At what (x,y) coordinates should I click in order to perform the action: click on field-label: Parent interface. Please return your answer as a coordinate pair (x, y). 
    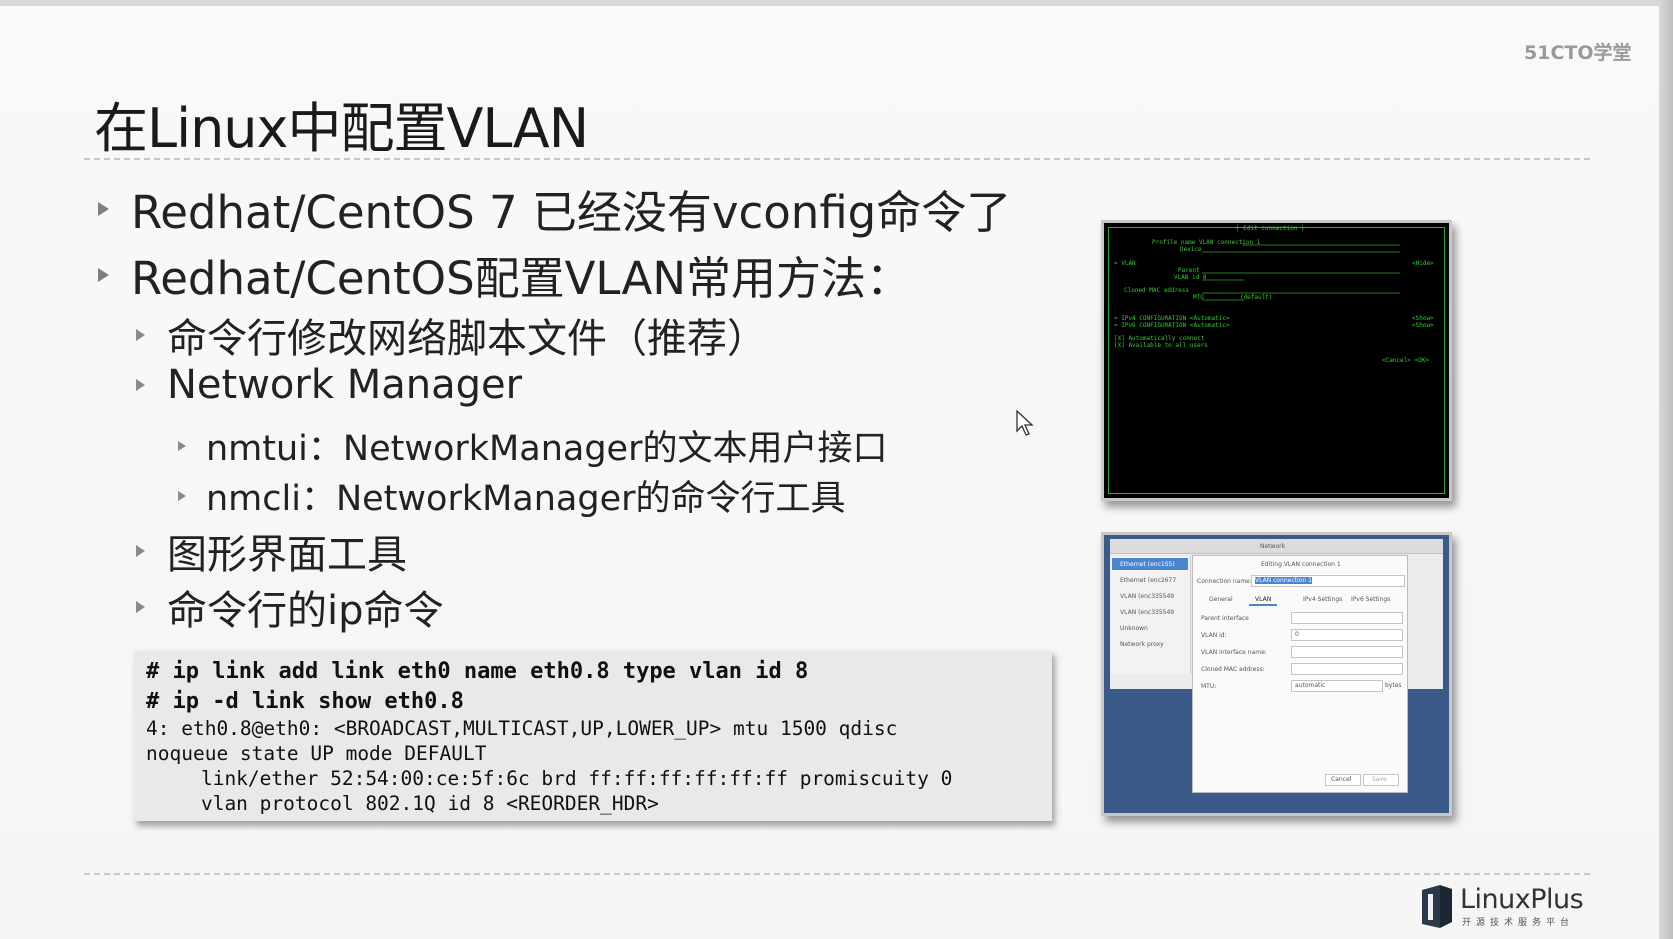
    Looking at the image, I should click on (1225, 618).